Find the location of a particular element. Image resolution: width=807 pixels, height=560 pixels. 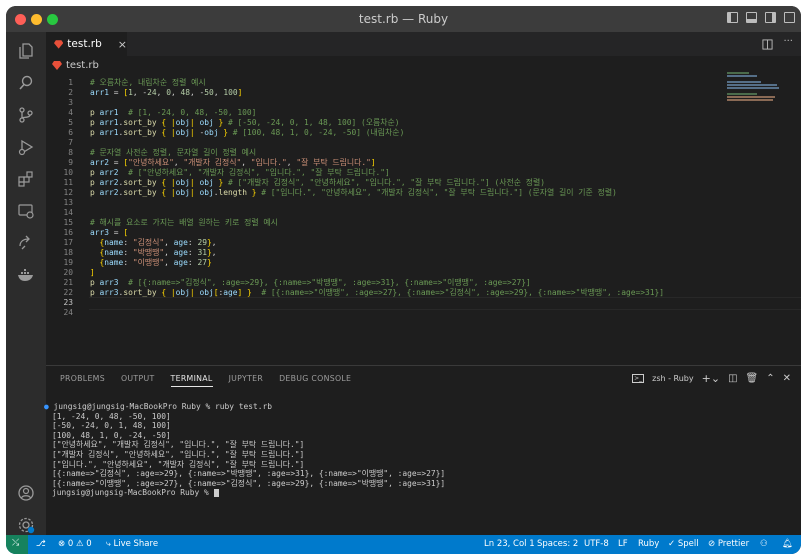

line-ending: LF is located at coordinates (623, 544).